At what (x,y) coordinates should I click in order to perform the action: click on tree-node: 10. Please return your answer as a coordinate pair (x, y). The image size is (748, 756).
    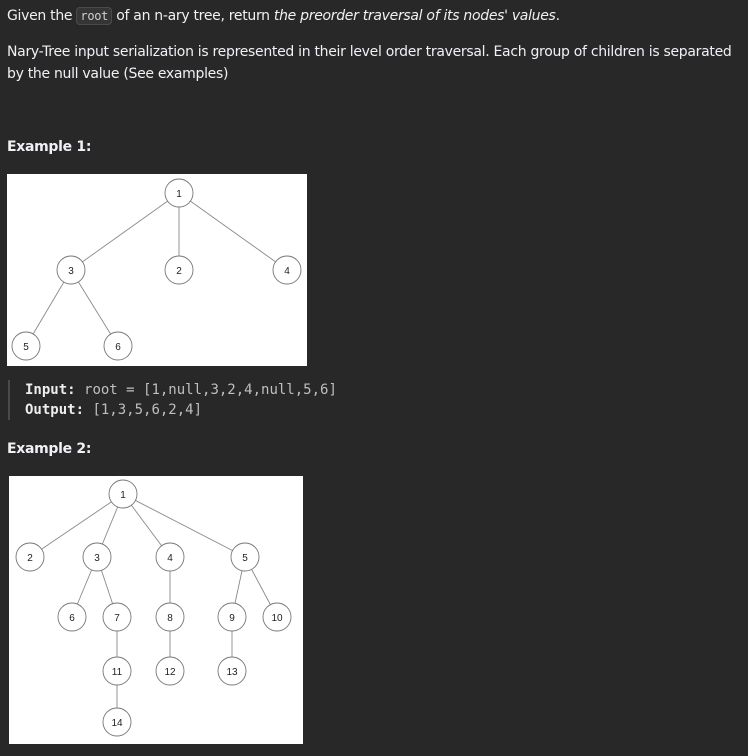
    Looking at the image, I should click on (277, 617).